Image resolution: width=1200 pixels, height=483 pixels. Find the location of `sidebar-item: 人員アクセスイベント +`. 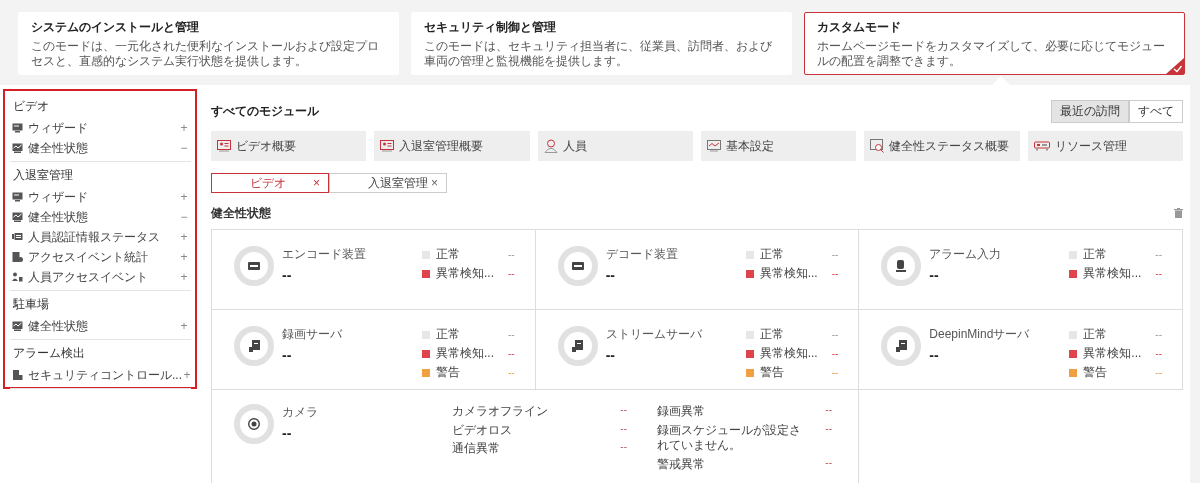

sidebar-item: 人員アクセスイベント + is located at coordinates (100, 277).